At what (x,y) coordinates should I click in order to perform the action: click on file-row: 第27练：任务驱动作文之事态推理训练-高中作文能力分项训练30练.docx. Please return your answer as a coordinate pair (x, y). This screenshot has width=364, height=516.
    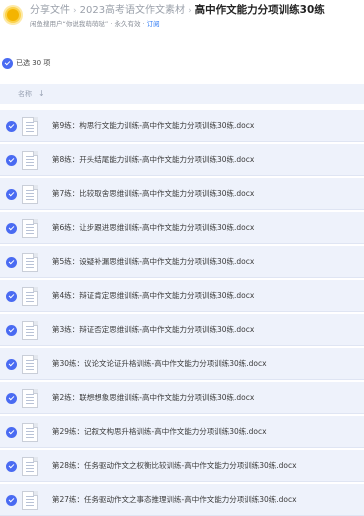
    Looking at the image, I should click on (182, 500).